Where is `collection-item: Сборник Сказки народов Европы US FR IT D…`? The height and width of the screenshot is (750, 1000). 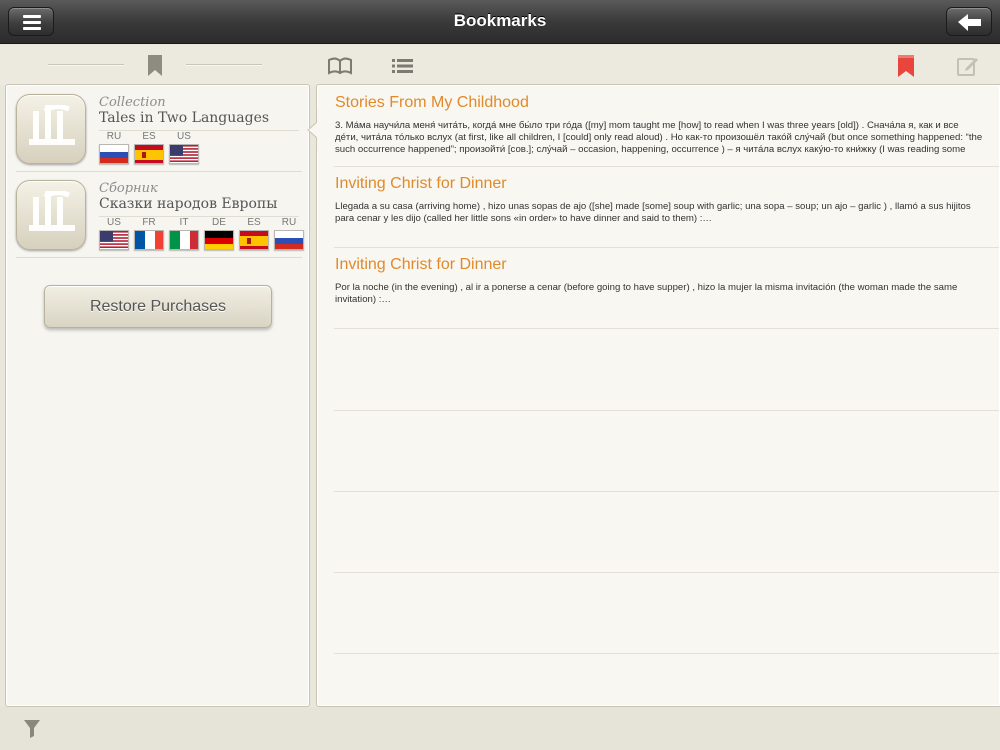 collection-item: Сборник Сказки народов Европы US FR IT D… is located at coordinates (160, 215).